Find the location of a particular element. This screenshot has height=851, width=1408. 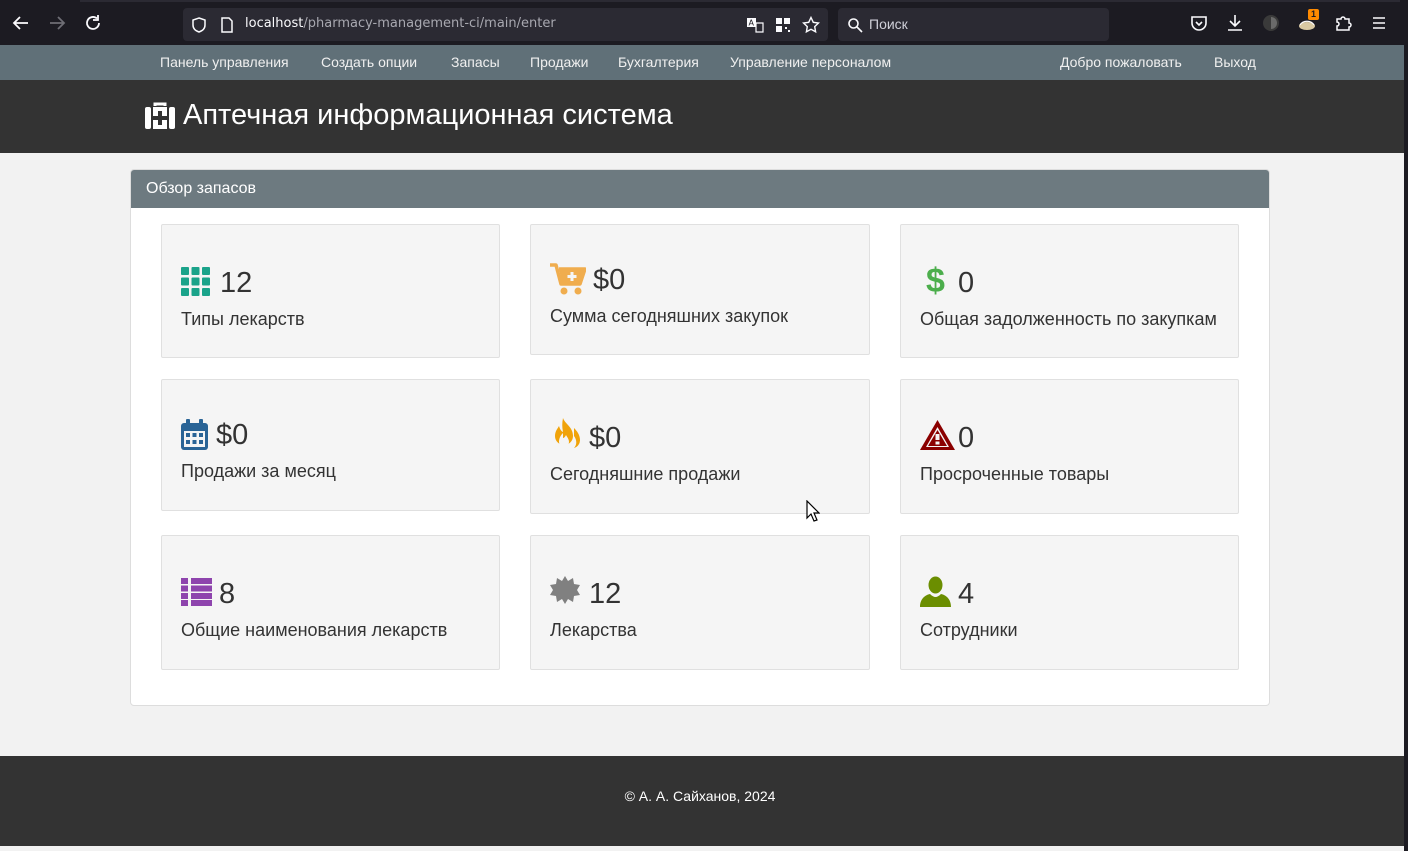

download-icon is located at coordinates (1235, 23).